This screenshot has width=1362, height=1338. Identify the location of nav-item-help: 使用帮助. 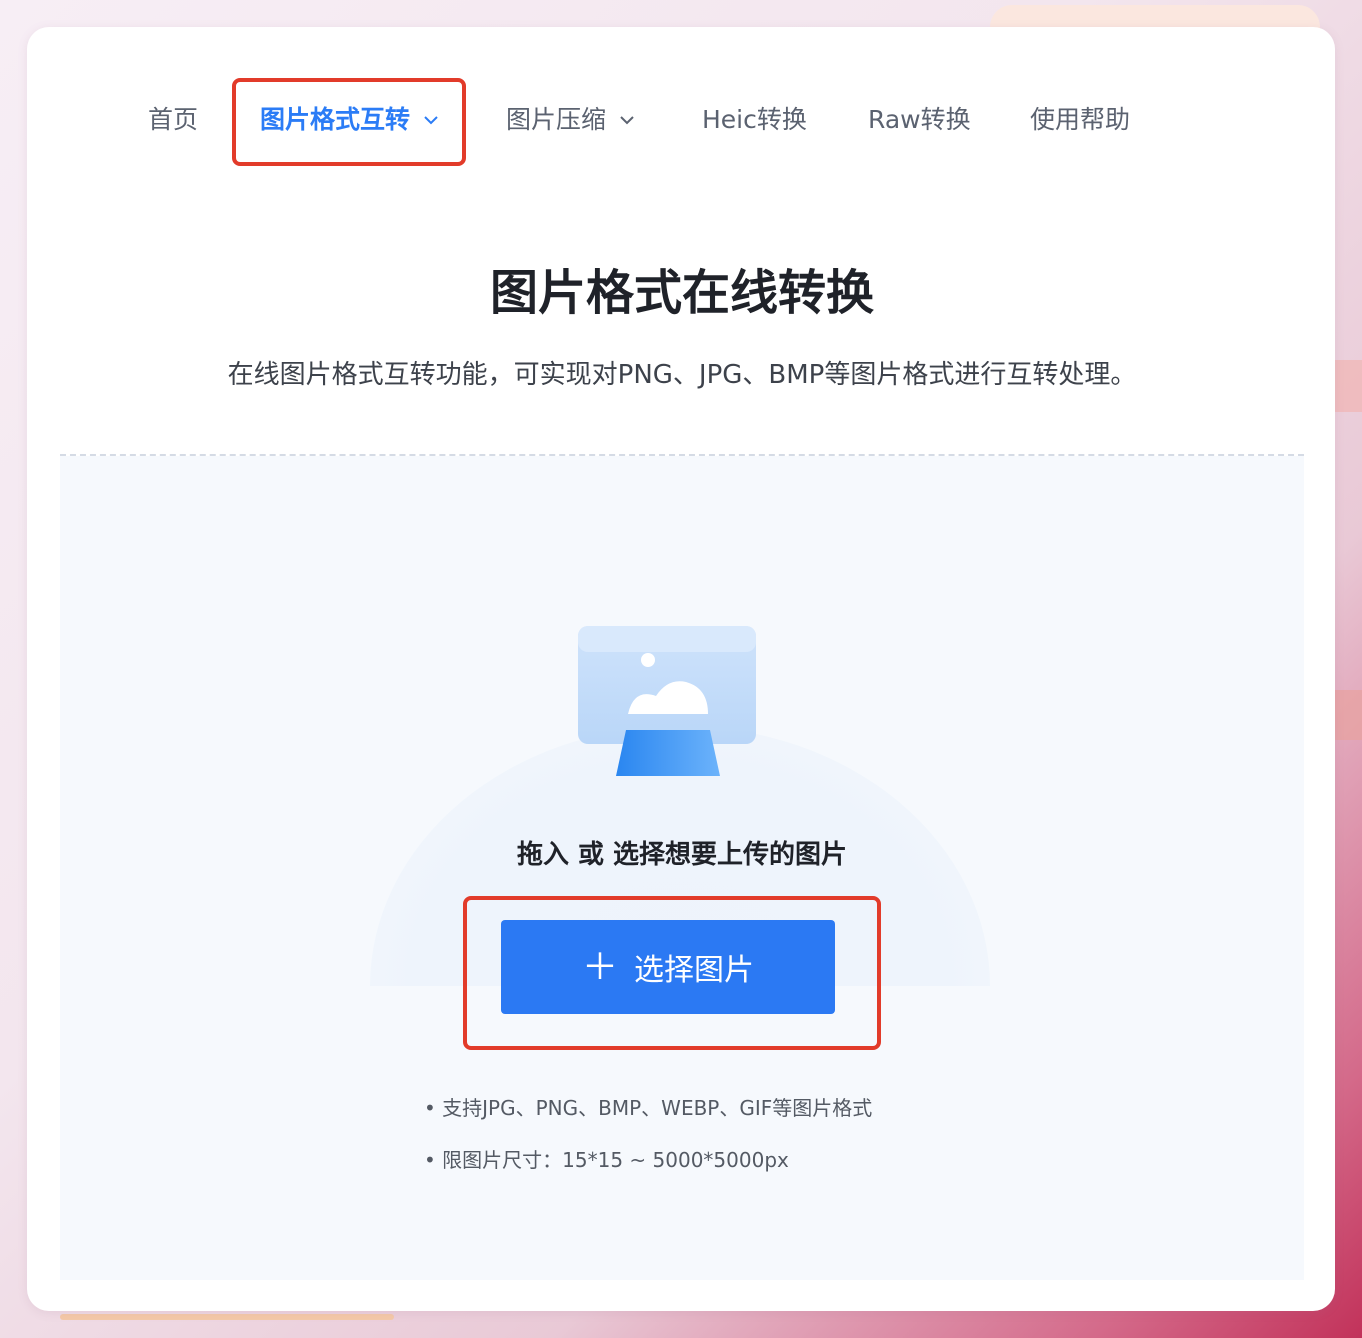
(1080, 120).